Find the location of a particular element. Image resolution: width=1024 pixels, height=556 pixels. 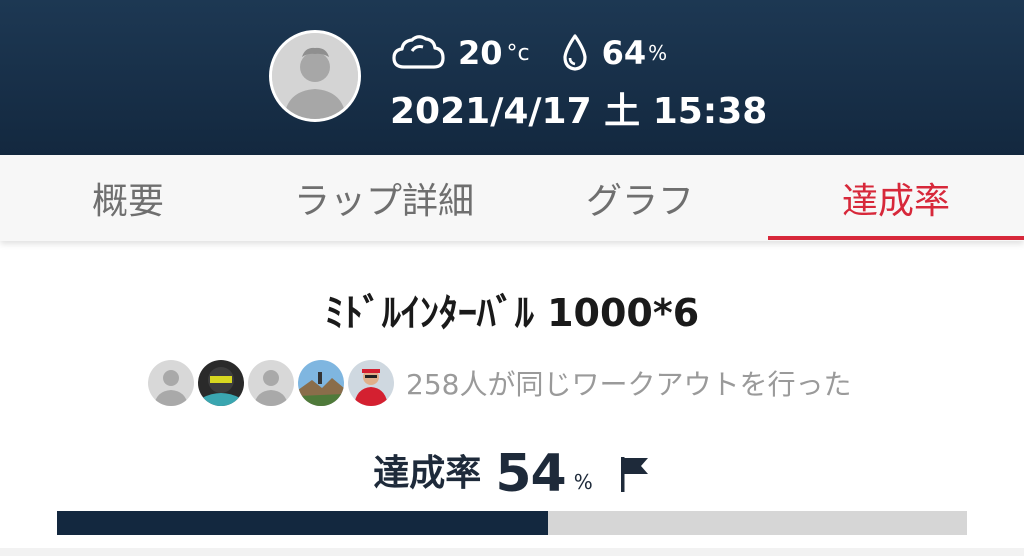

active-tab-indicator is located at coordinates (896, 238).